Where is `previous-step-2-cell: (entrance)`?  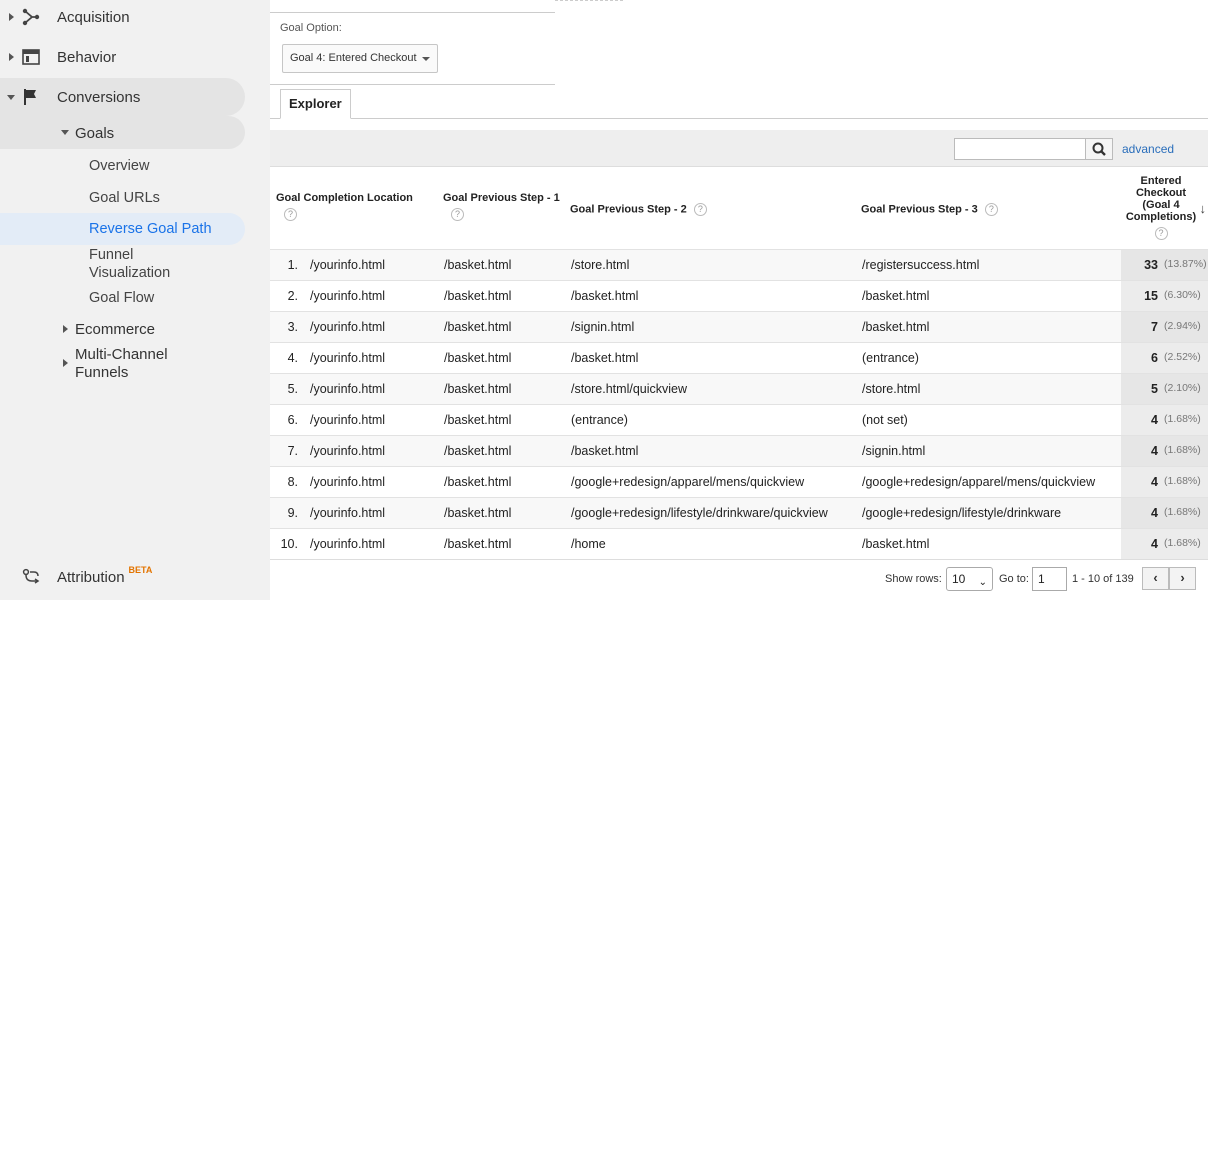
previous-step-2-cell: (entrance) is located at coordinates (599, 420).